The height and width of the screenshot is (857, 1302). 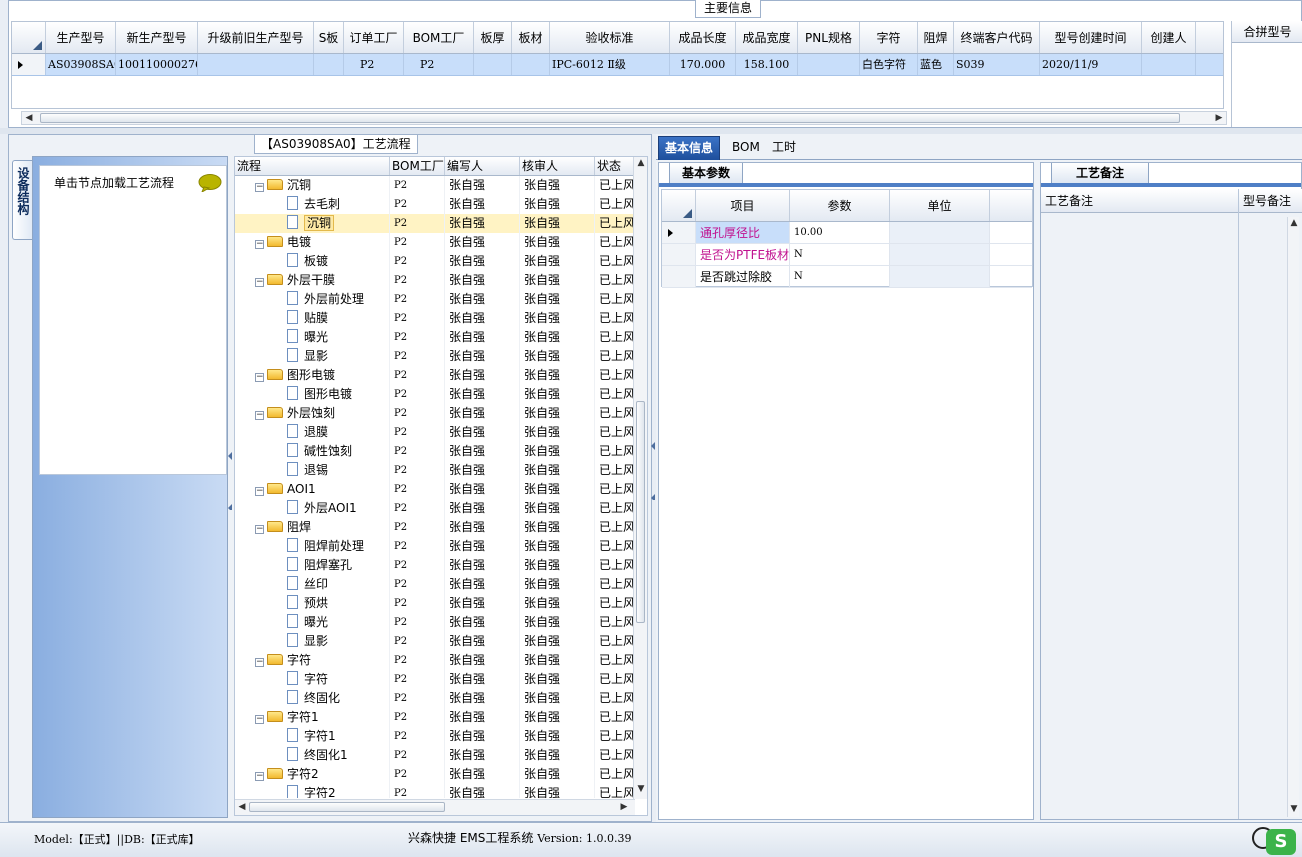 I want to click on main-cell: P2, so click(x=374, y=64).